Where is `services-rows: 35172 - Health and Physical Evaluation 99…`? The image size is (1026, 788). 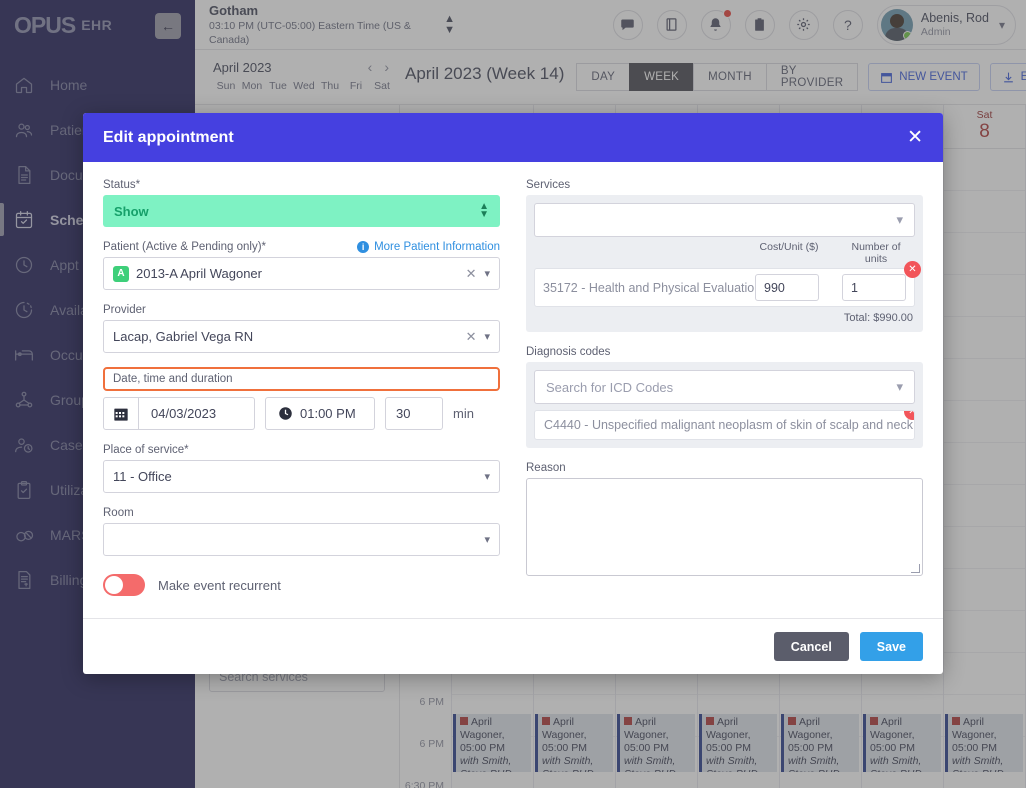
services-rows: 35172 - Health and Physical Evaluation 99… is located at coordinates (727, 284).